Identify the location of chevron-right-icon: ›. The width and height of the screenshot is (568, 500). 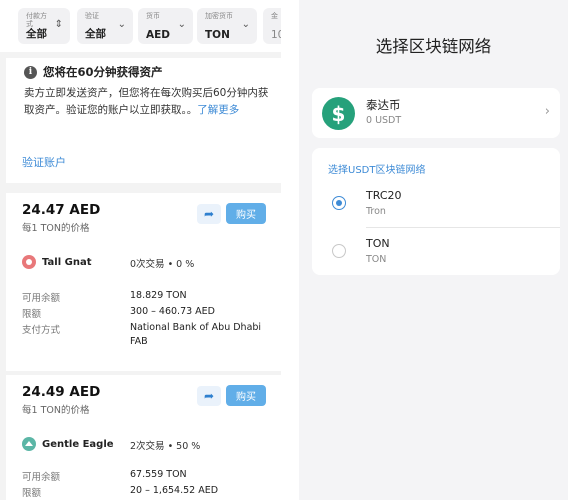
(547, 111).